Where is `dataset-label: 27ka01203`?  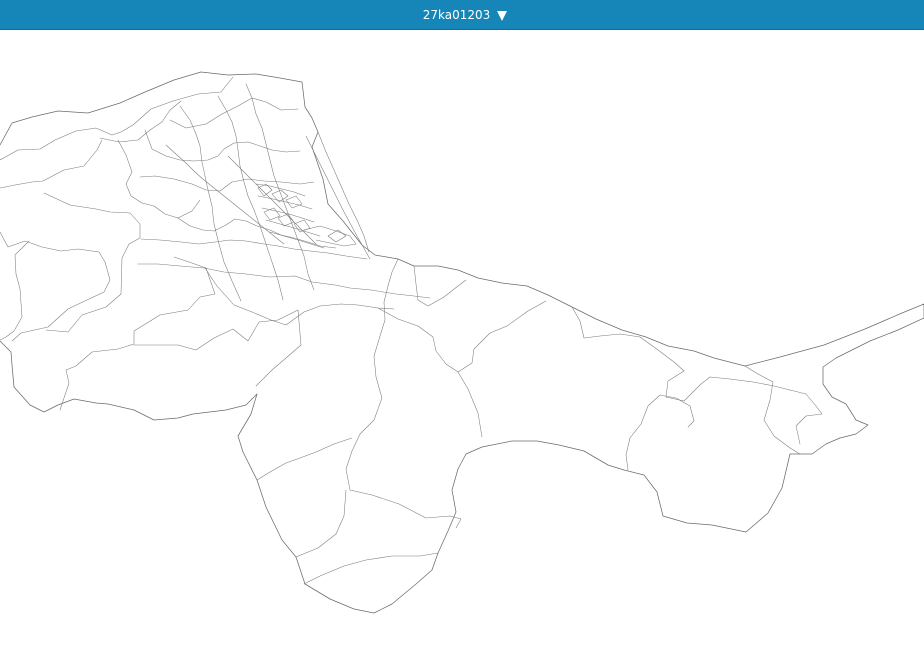 dataset-label: 27ka01203 is located at coordinates (456, 14).